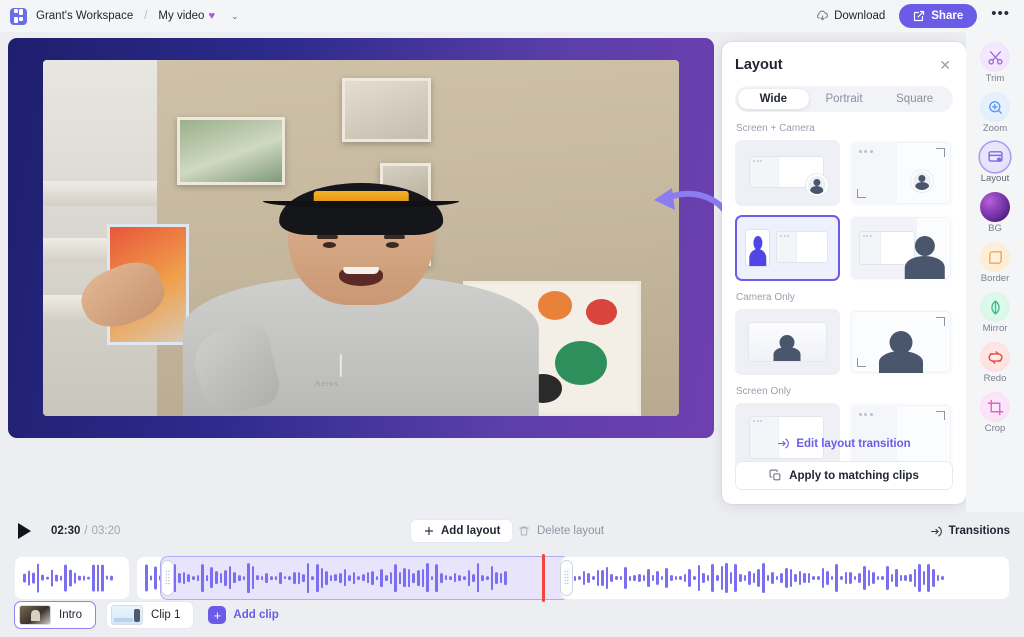 Image resolution: width=1024 pixels, height=637 pixels. I want to click on person: Aeros, so click(361, 295).